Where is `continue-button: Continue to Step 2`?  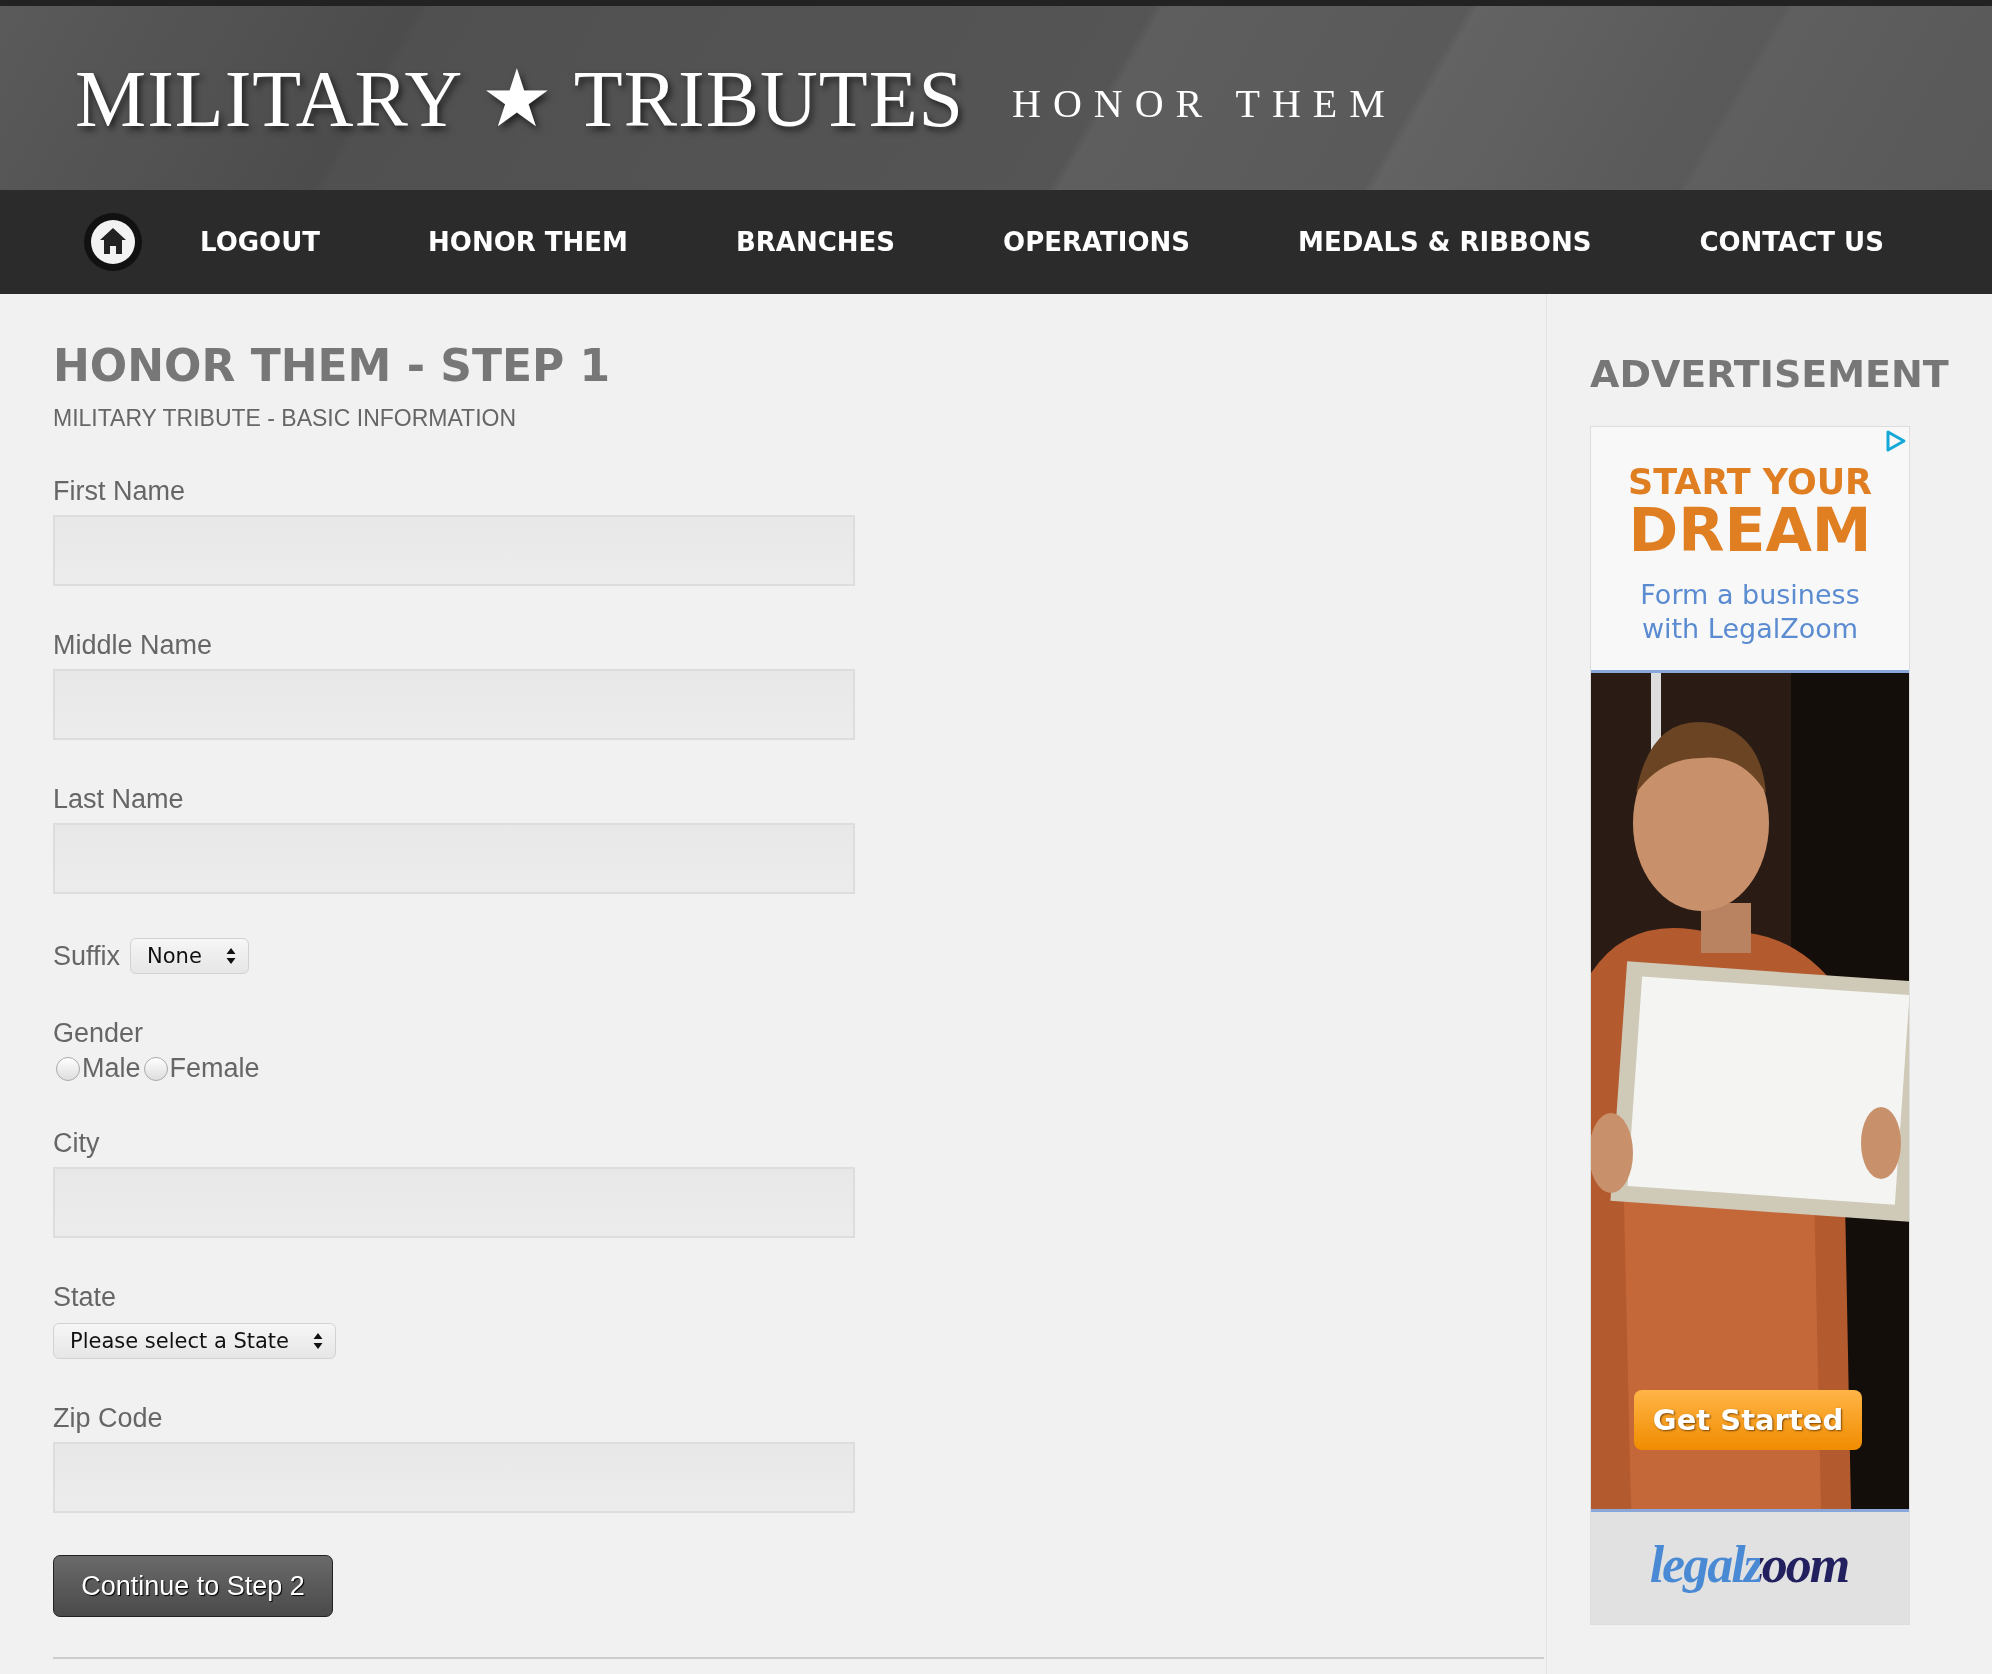
continue-button: Continue to Step 2 is located at coordinates (193, 1586).